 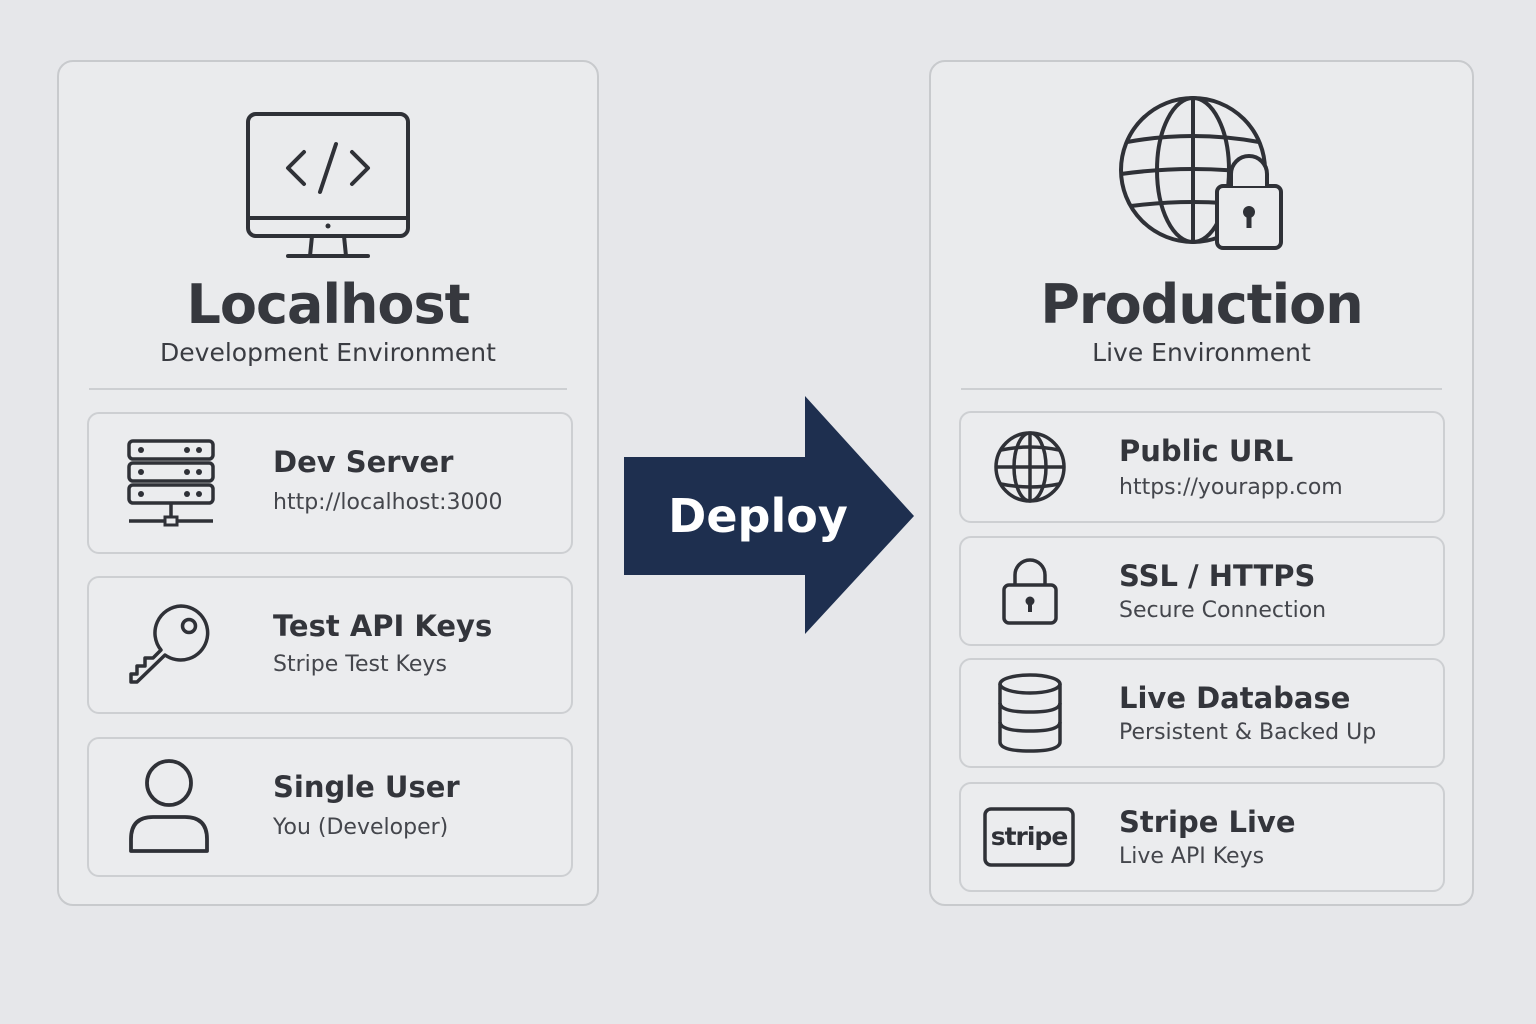 I want to click on deploy-label: Deploy, so click(x=758, y=516).